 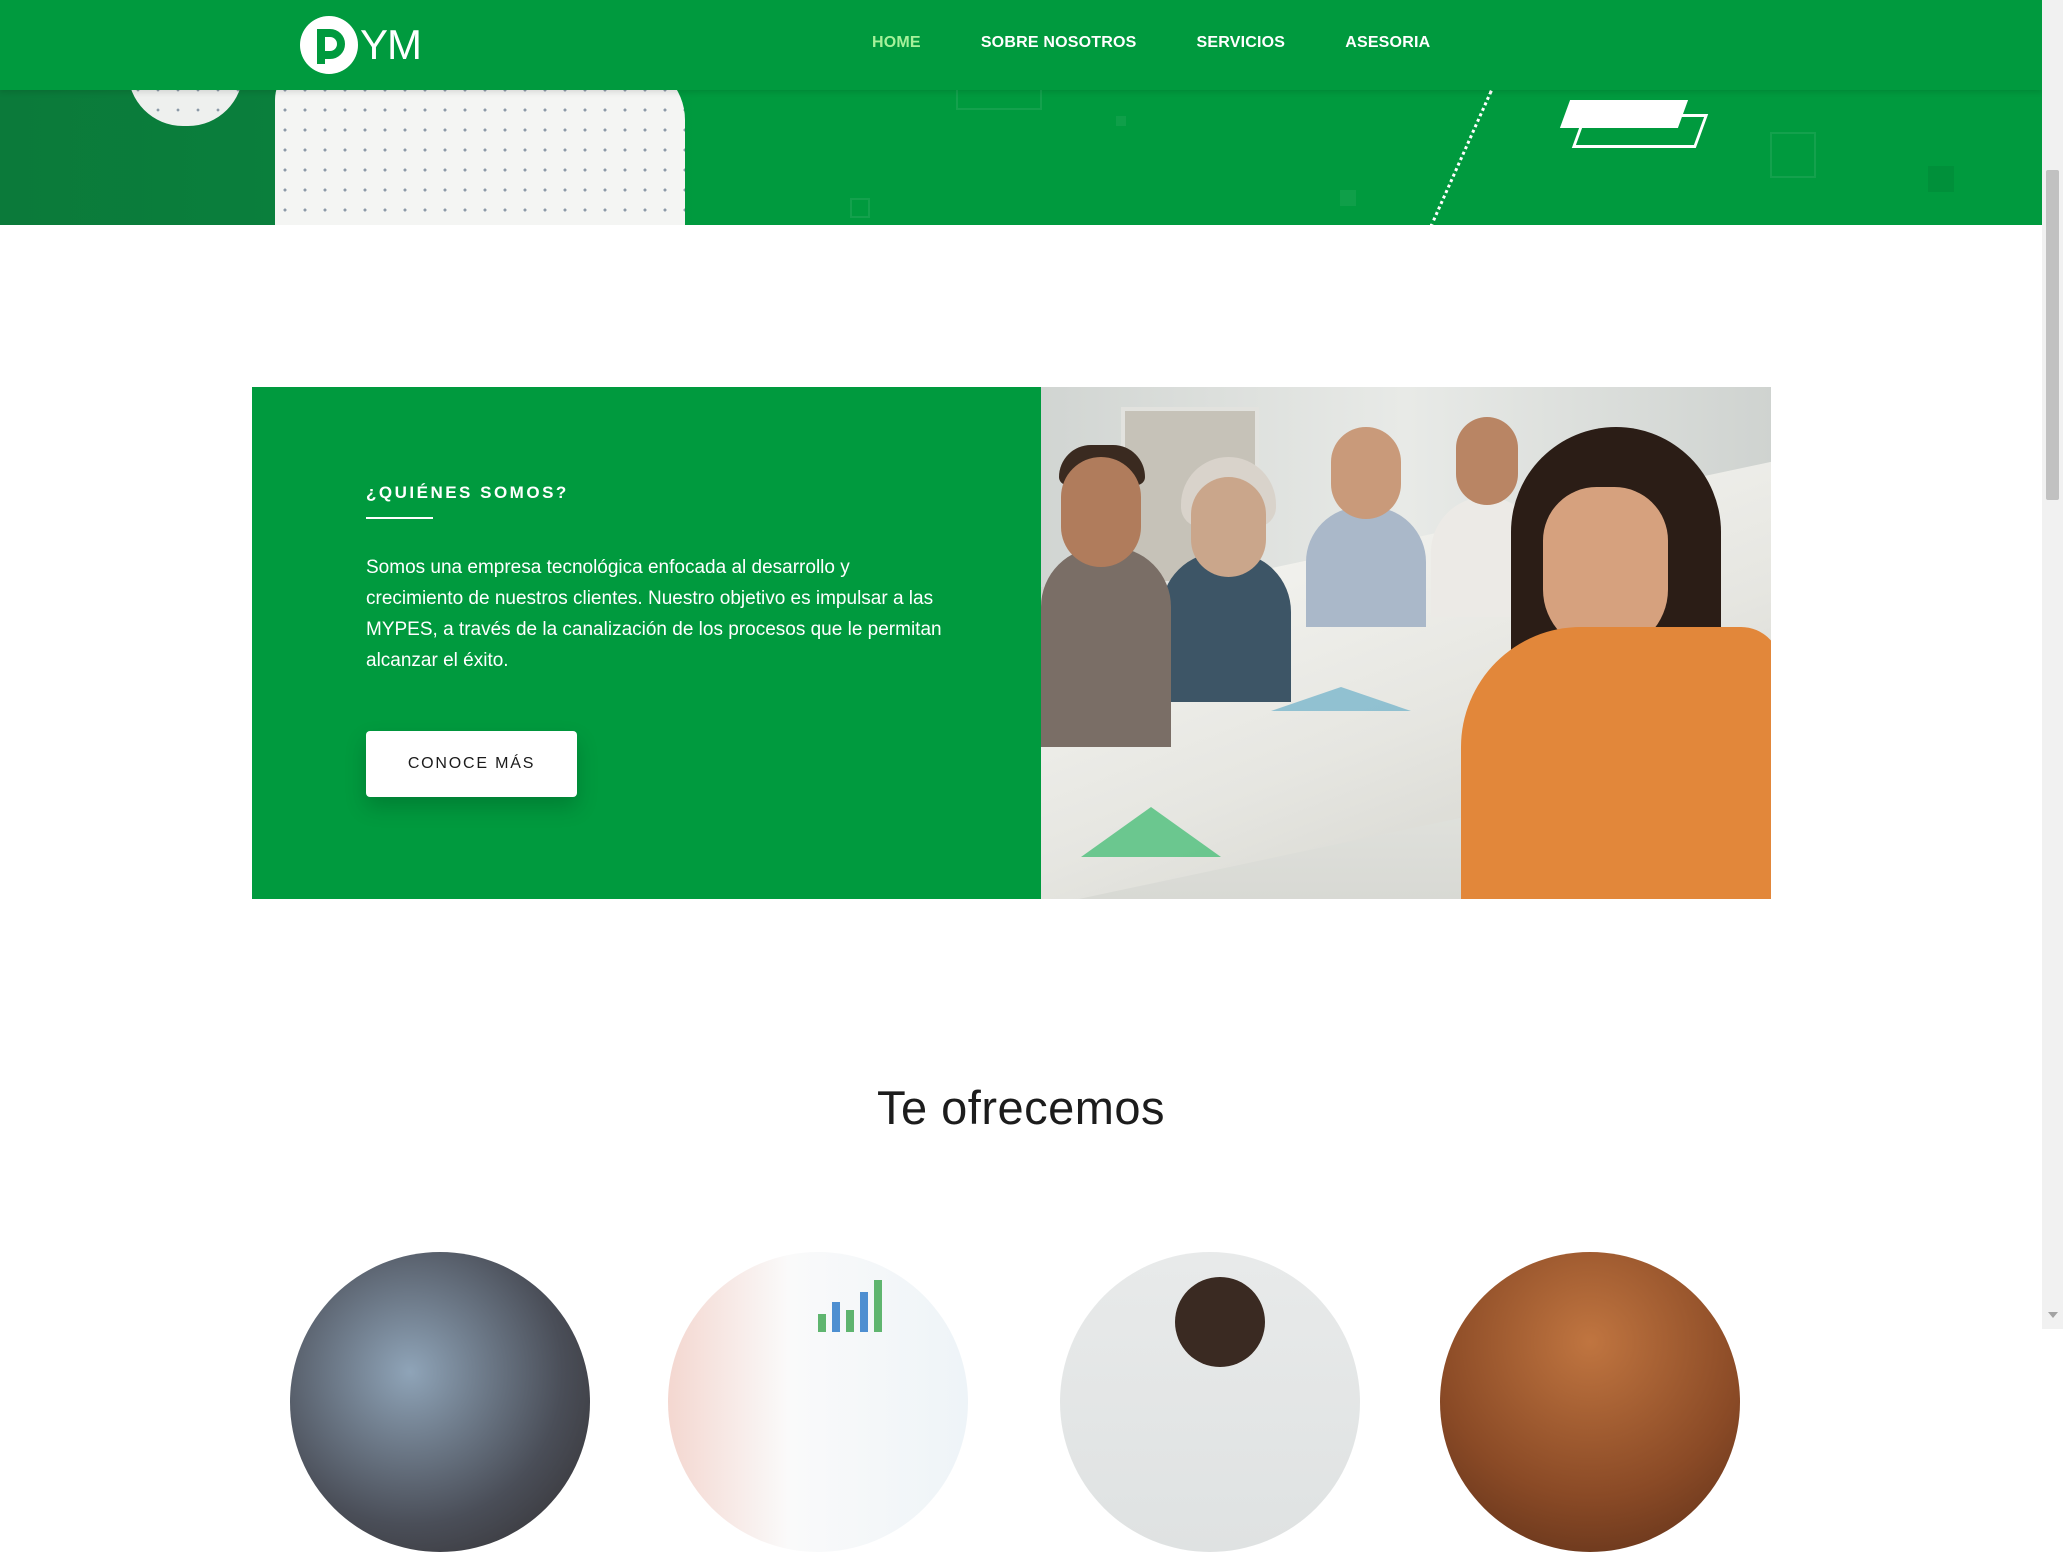 What do you see at coordinates (1640, 131) in the screenshot?
I see `decor-parallelogram-outline` at bounding box center [1640, 131].